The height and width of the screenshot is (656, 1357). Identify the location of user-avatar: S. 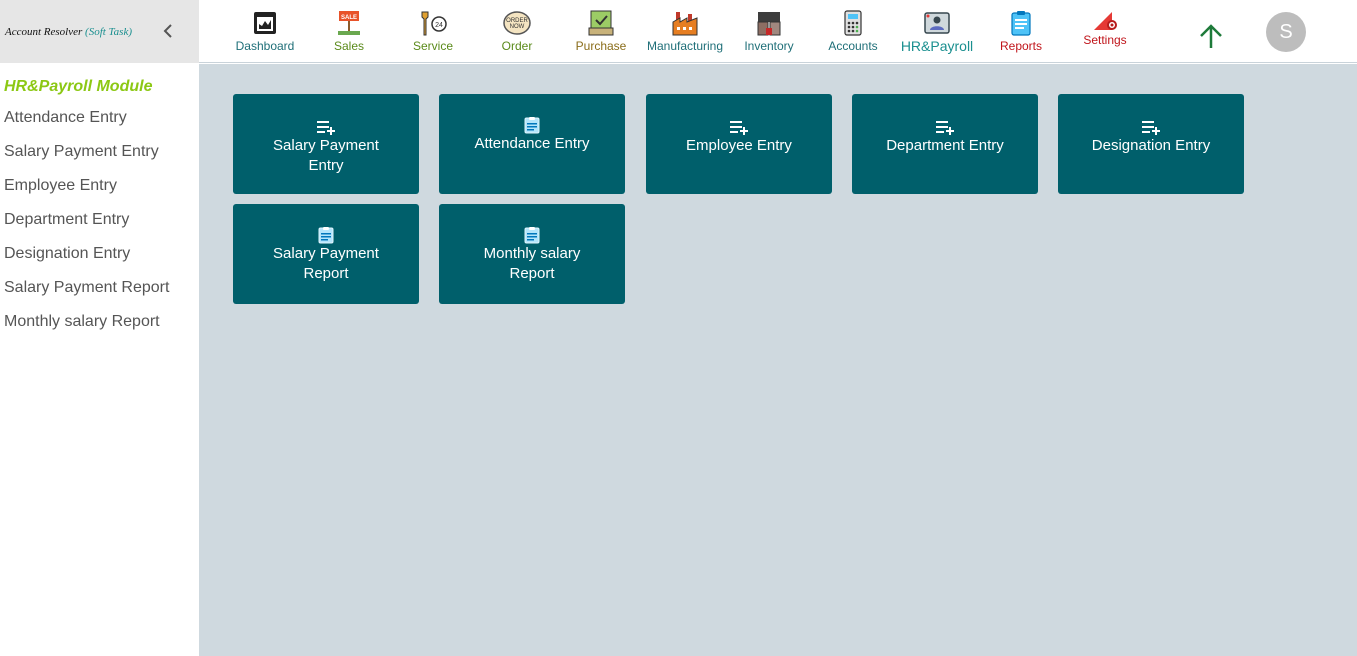
(1286, 32).